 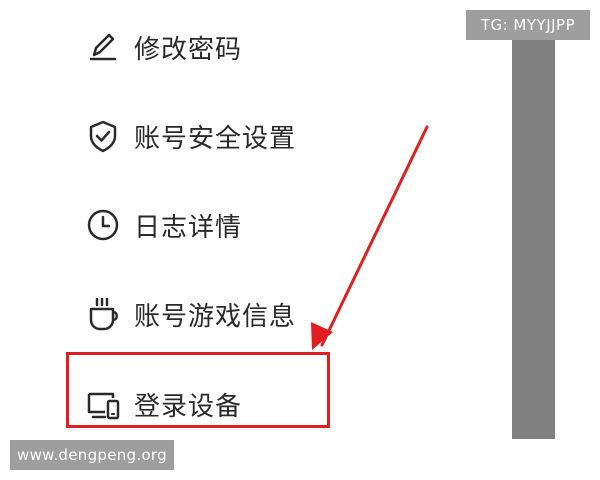 I want to click on pencil-icon, so click(x=103, y=47).